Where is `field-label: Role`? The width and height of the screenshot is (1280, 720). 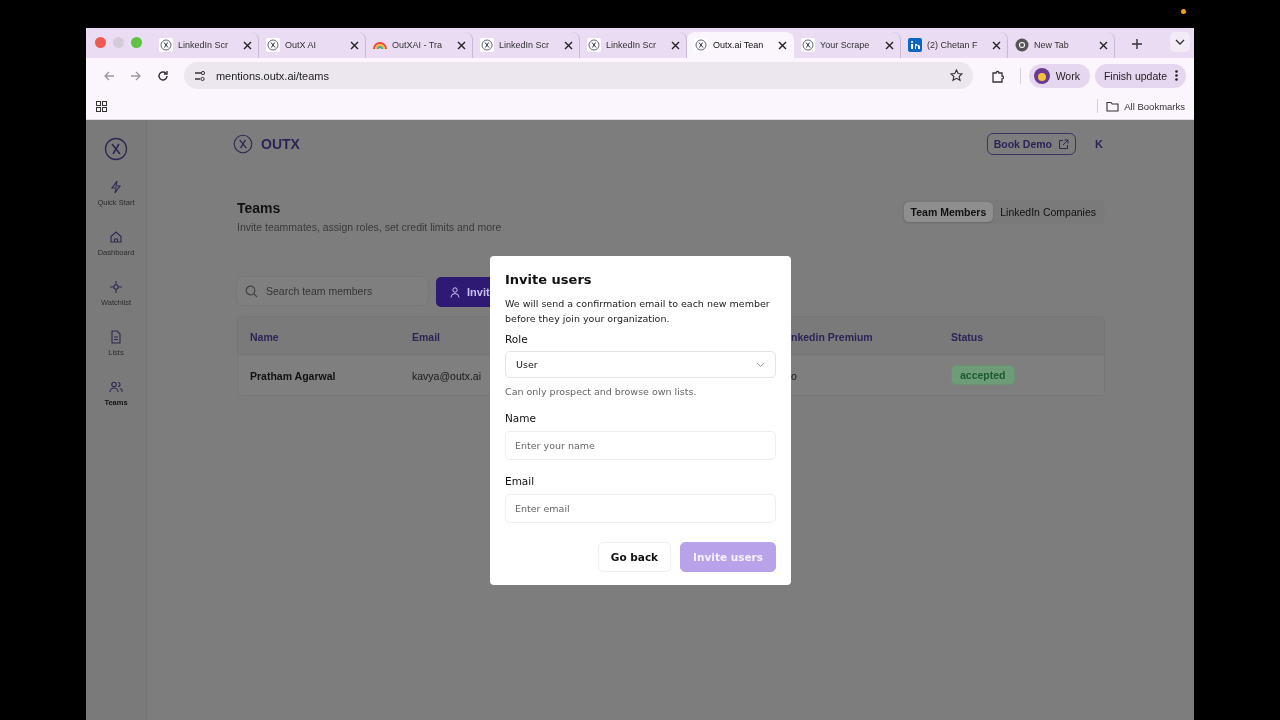 field-label: Role is located at coordinates (517, 339).